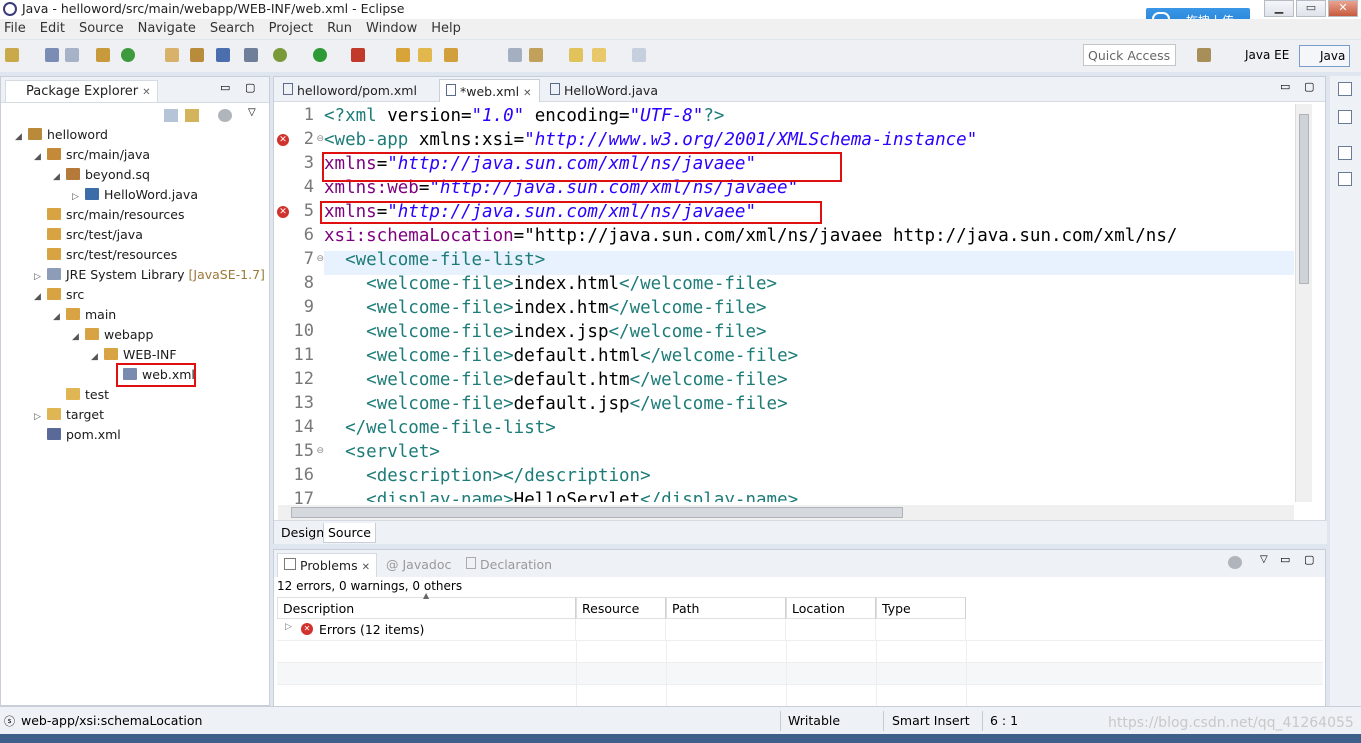  Describe the element at coordinates (489, 90) in the screenshot. I see `tab-web-xml: *web.xml ✕` at that location.